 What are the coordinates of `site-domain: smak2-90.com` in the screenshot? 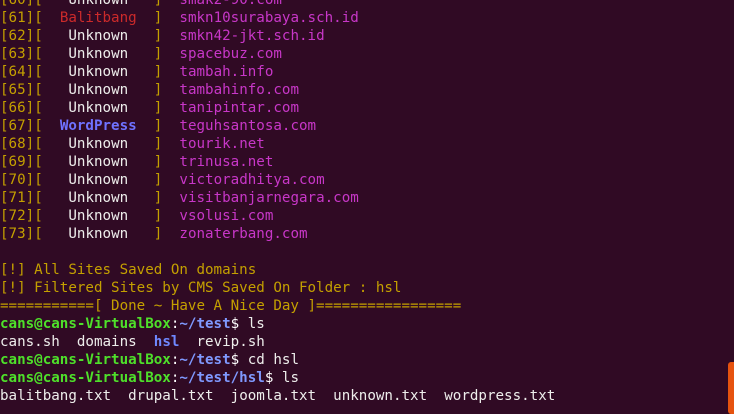 It's located at (230, 4).